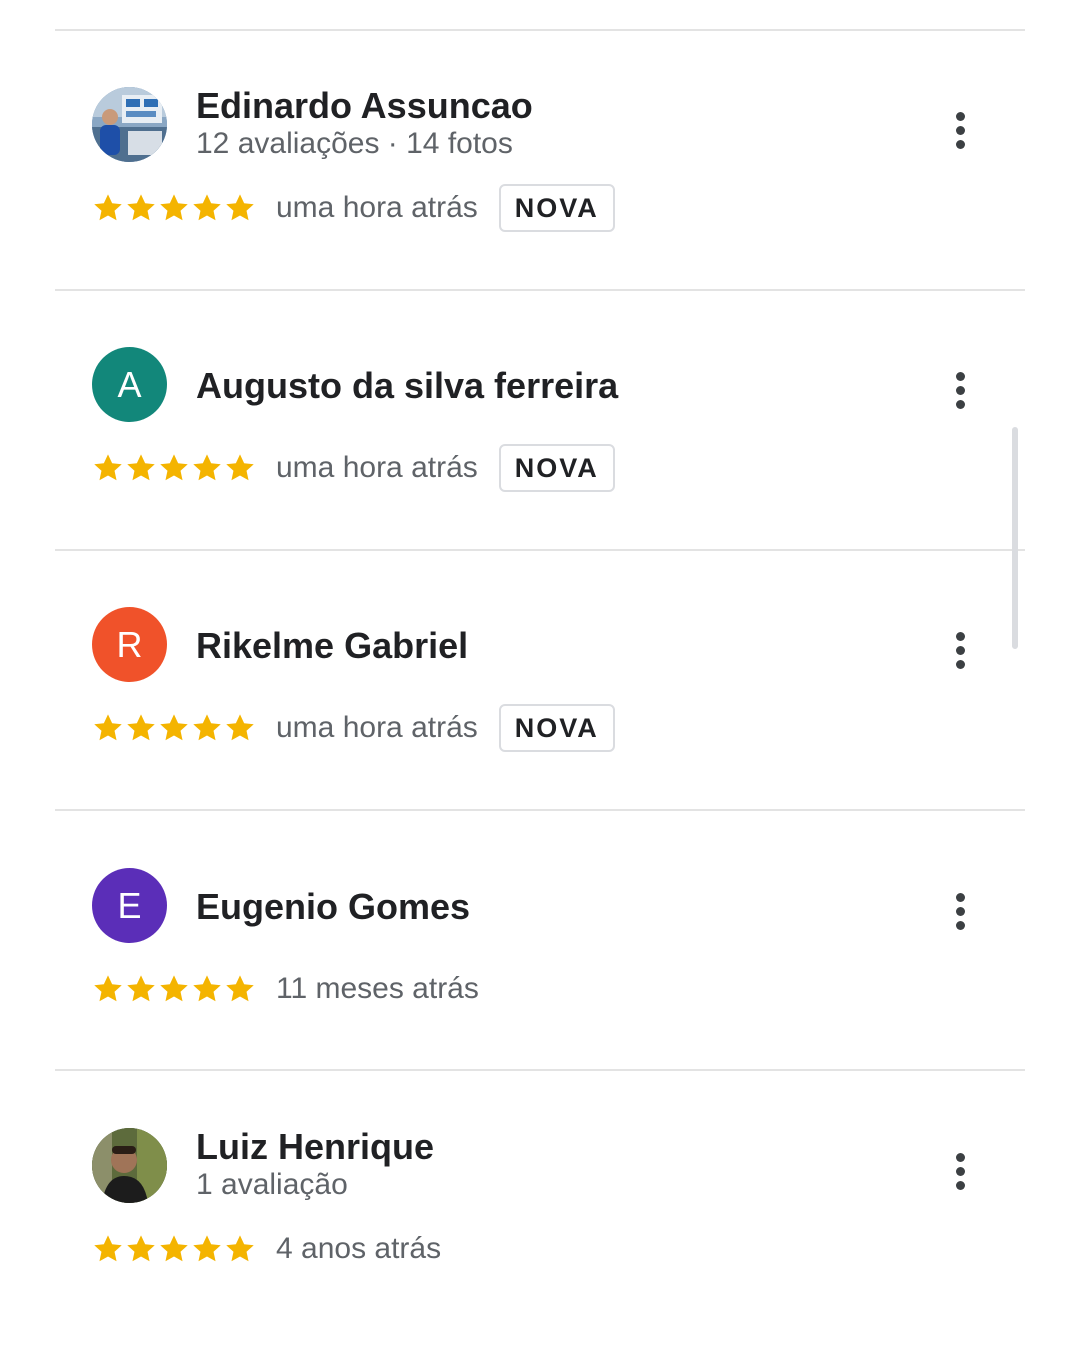 The height and width of the screenshot is (1350, 1080). I want to click on reviewer-name: Eugenio Gomes, so click(333, 907).